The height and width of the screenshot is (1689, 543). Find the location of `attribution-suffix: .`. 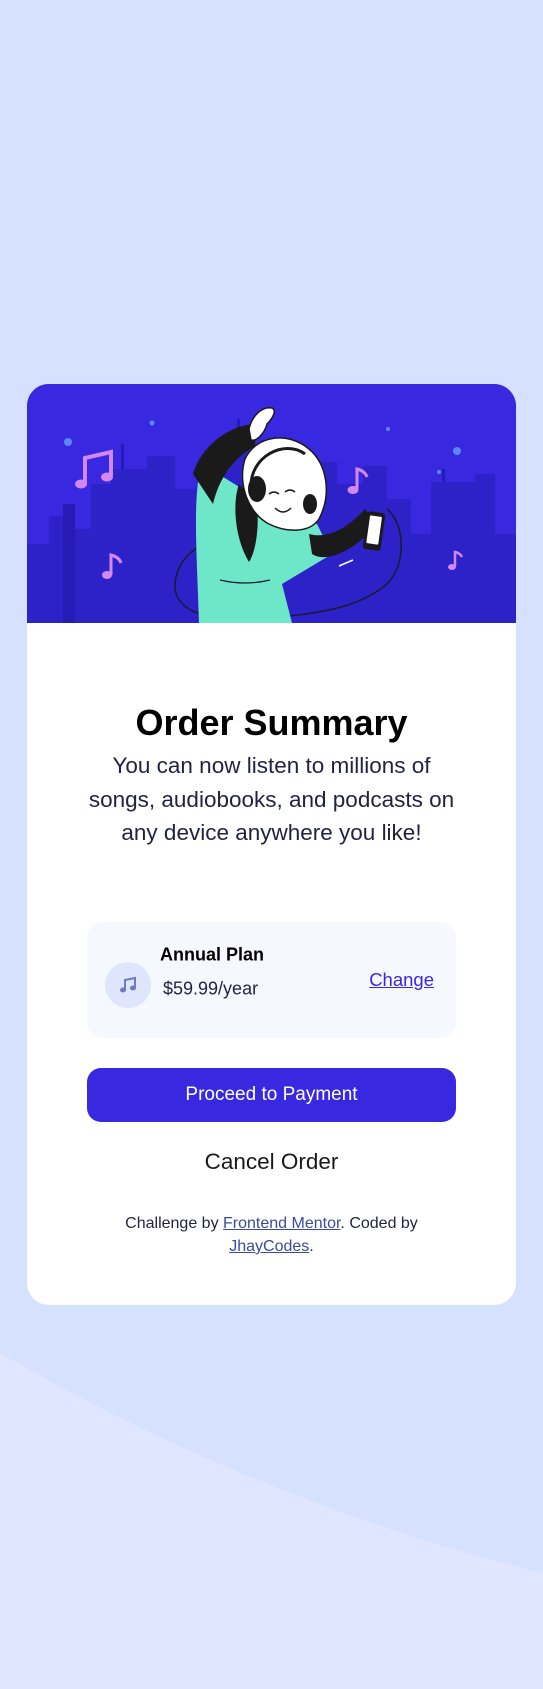

attribution-suffix: . is located at coordinates (311, 1246).